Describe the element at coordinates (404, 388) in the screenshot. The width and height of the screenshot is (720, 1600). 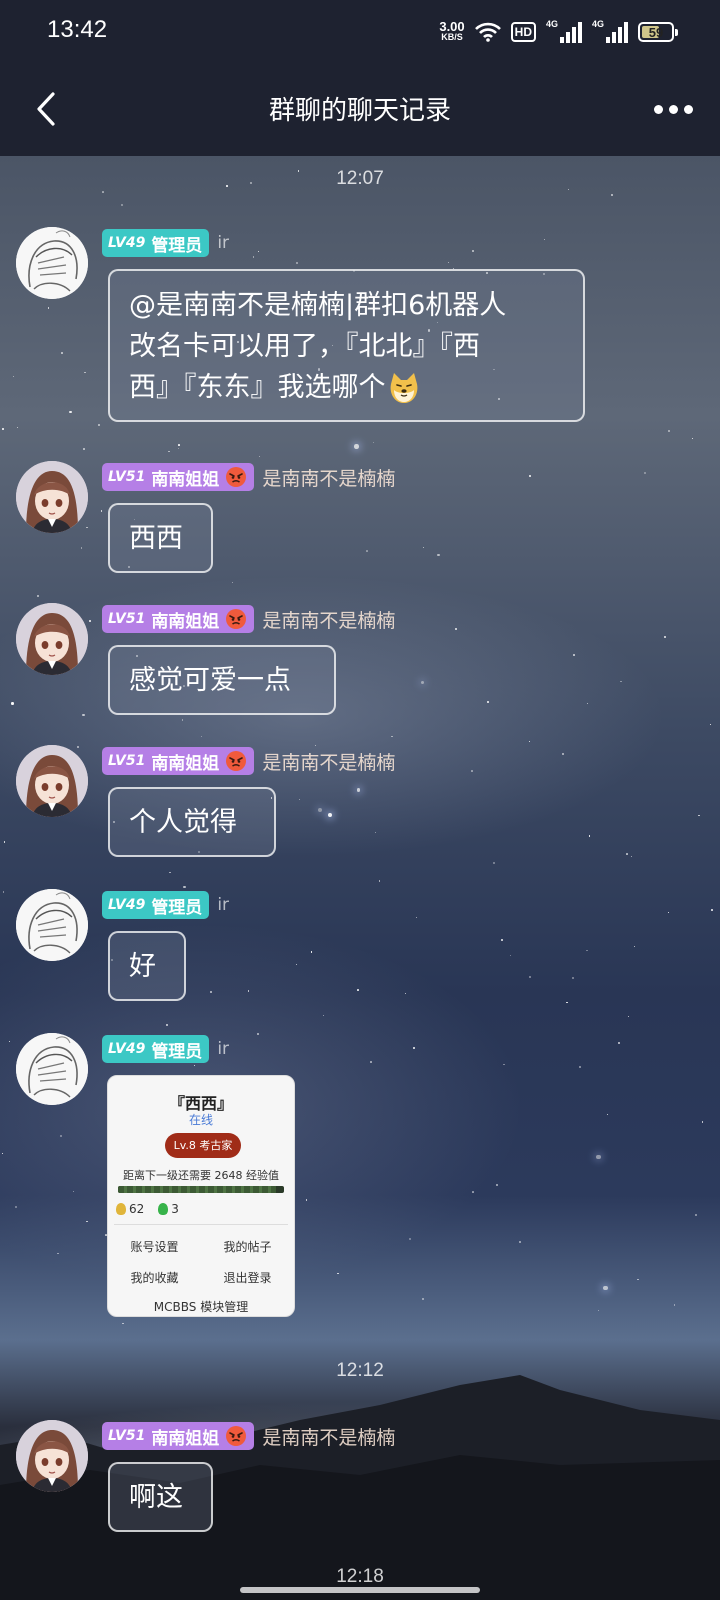
I see `doge-emoji-icon` at that location.